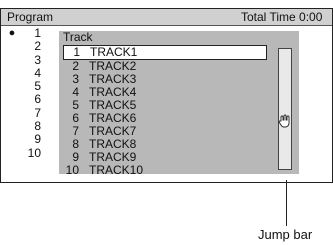  I want to click on header-bar: Program Total Time 0:00, so click(166, 17).